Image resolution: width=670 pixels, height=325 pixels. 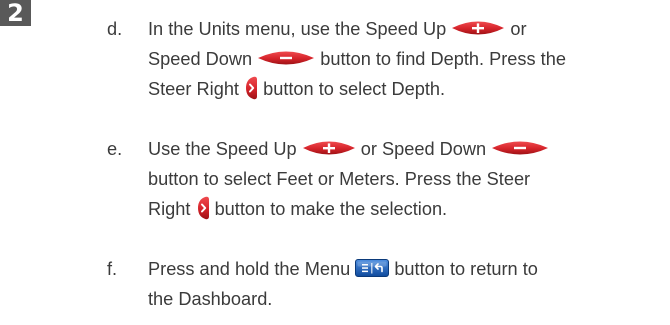 What do you see at coordinates (352, 89) in the screenshot?
I see `step-text-fragment: button to select Depth.` at bounding box center [352, 89].